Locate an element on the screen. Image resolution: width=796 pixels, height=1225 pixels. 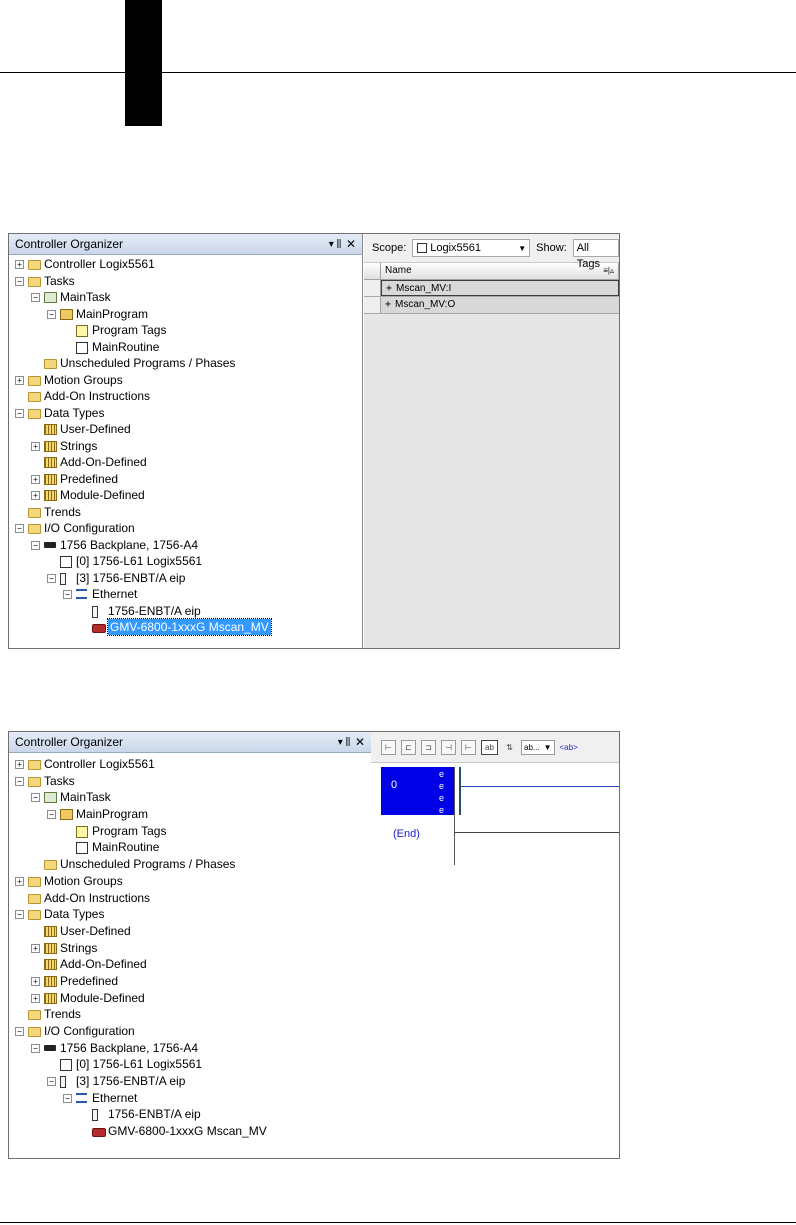
sort-icon: ≡|▵ is located at coordinates (608, 271).